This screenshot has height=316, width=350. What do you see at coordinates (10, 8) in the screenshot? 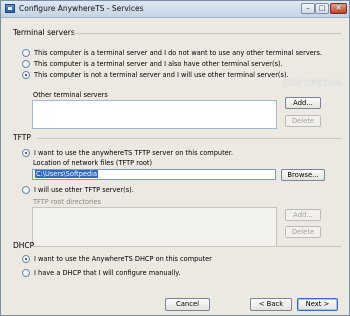
I see `app-icon` at bounding box center [10, 8].